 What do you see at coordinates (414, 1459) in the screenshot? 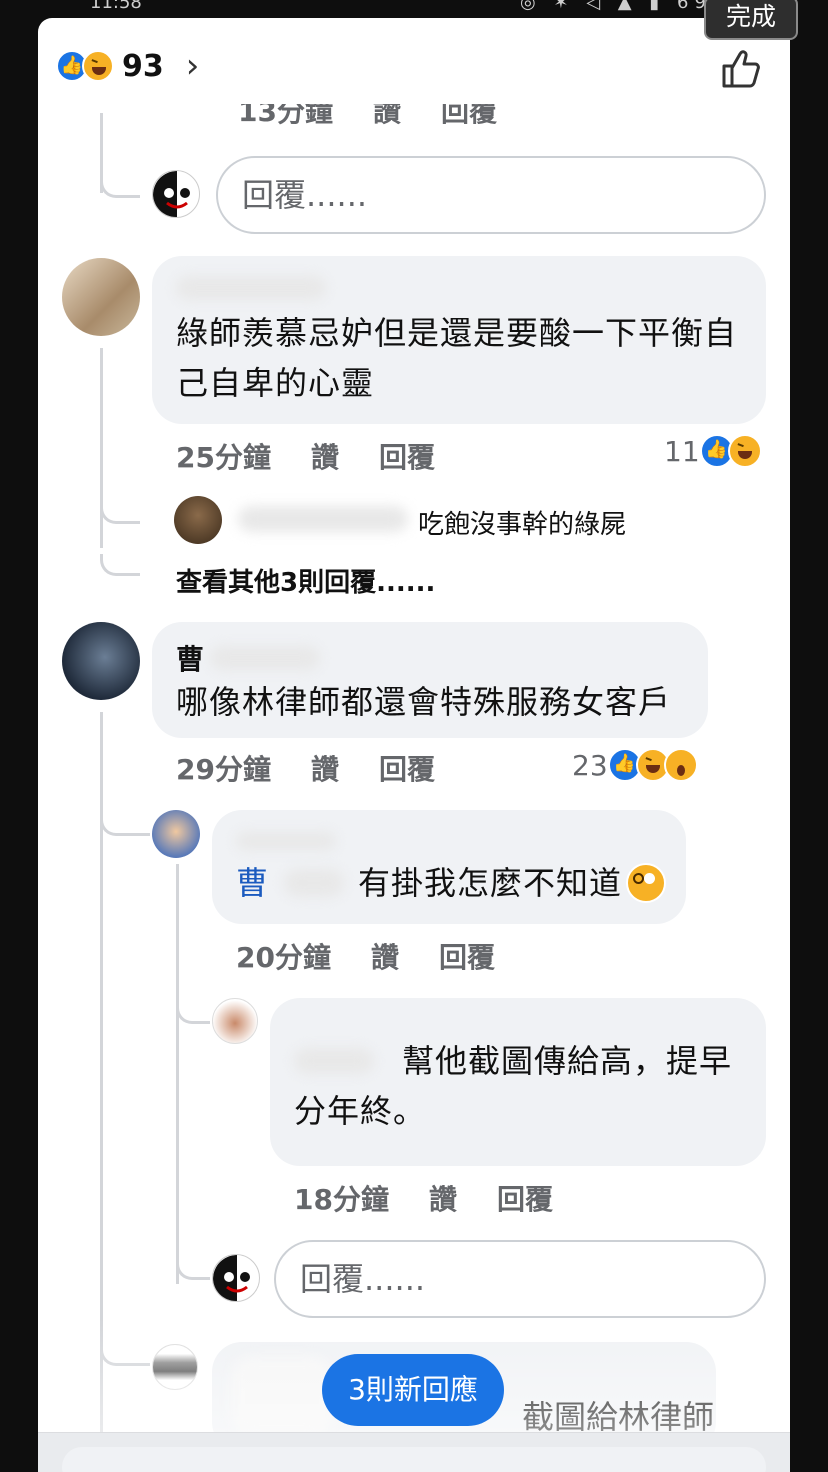
I see `comment-composer-input` at bounding box center [414, 1459].